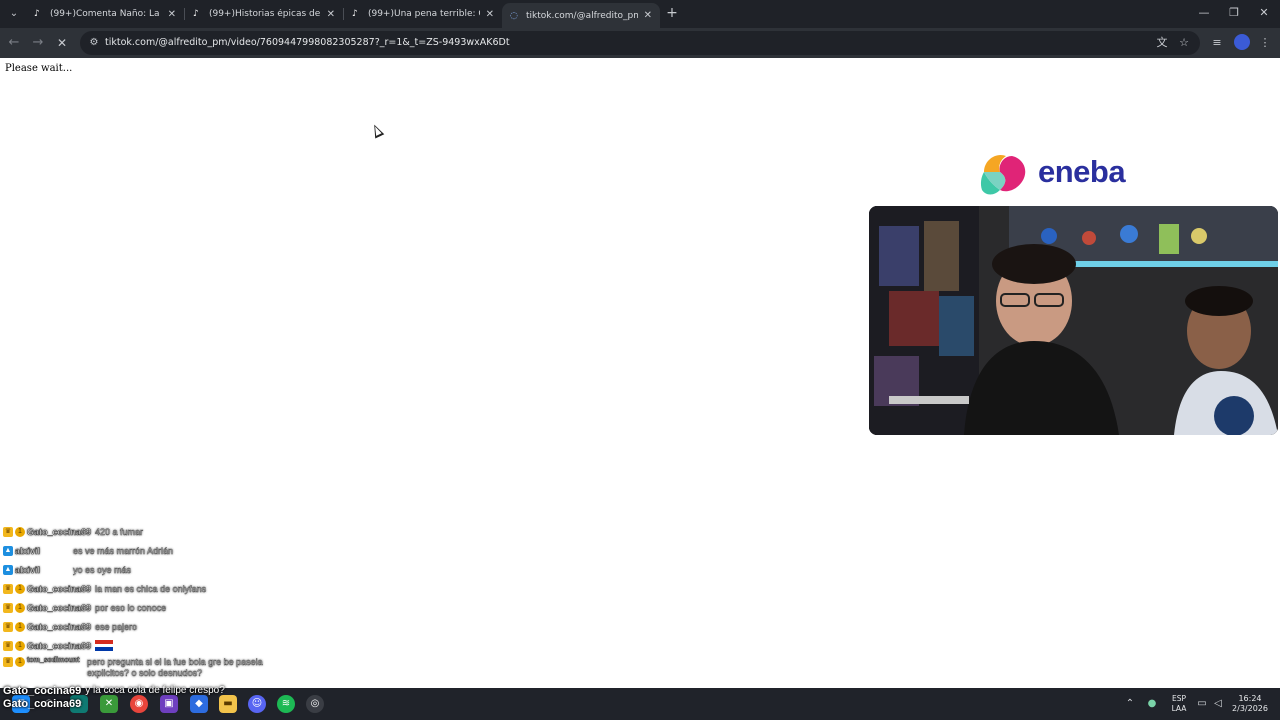  I want to click on sponsor-logo: eneba, so click(1063, 175).